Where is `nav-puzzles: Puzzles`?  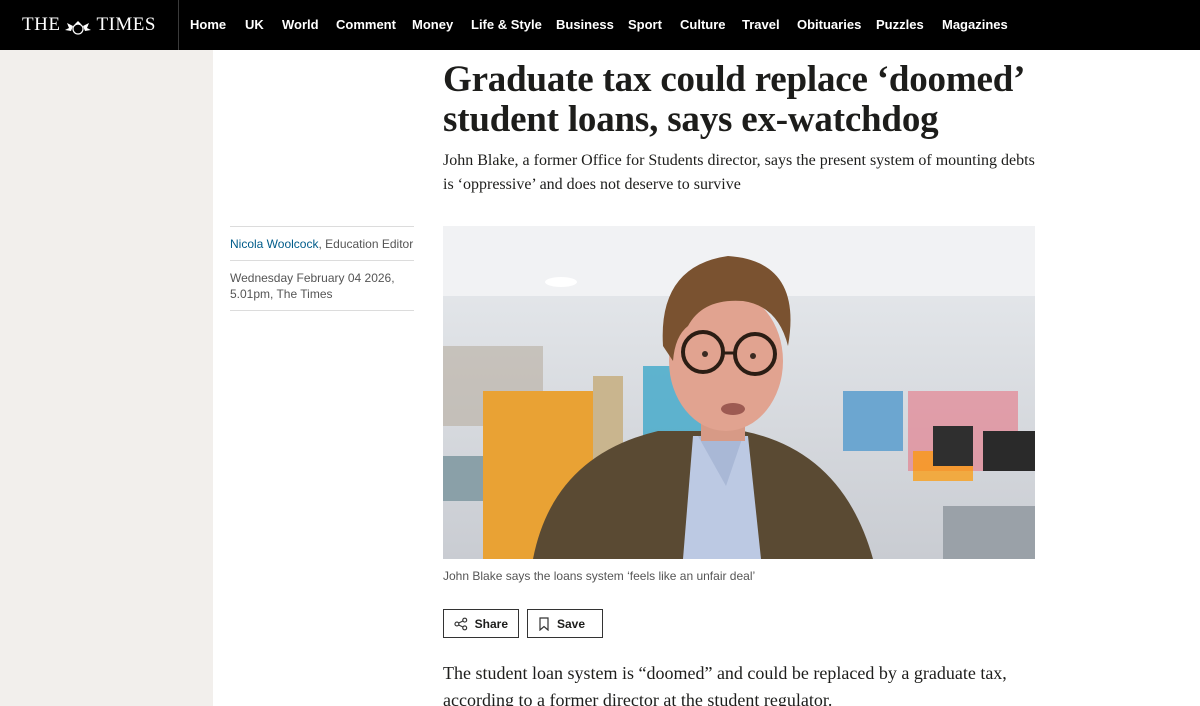 nav-puzzles: Puzzles is located at coordinates (900, 24).